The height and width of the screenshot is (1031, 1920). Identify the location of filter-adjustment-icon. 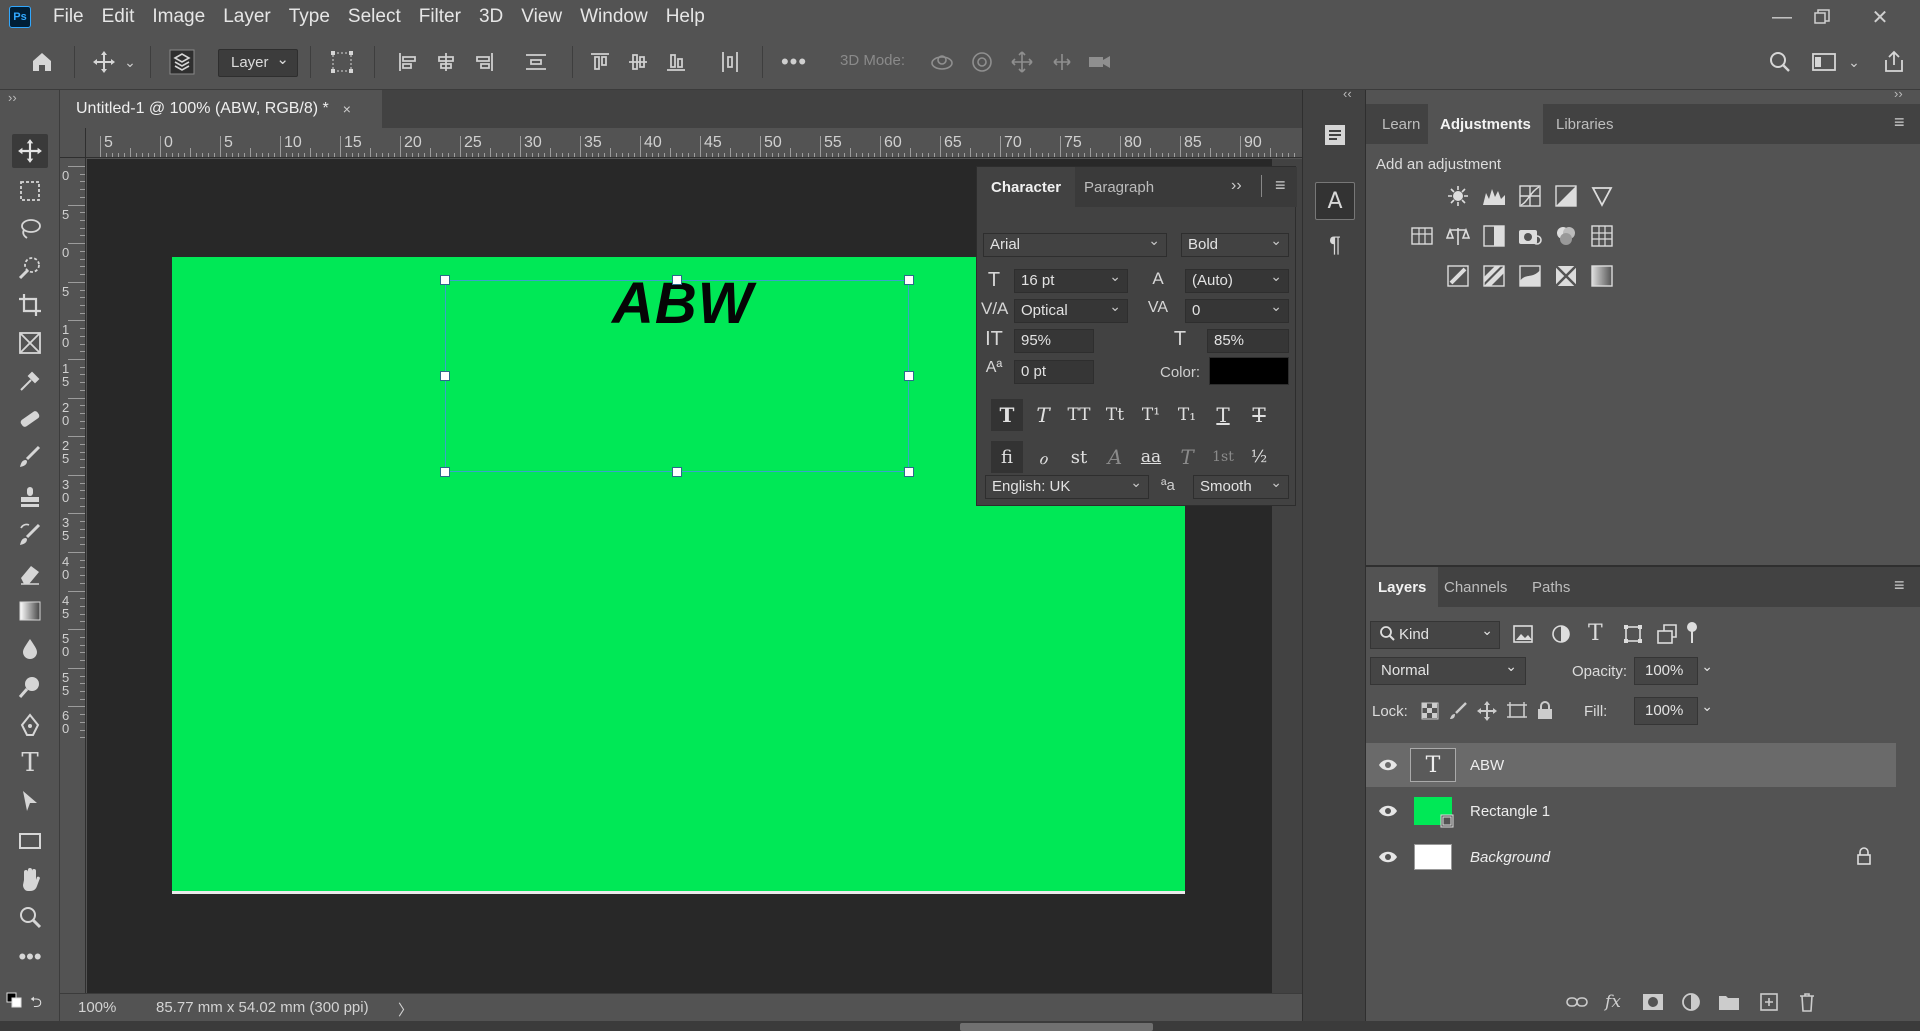
(1561, 634).